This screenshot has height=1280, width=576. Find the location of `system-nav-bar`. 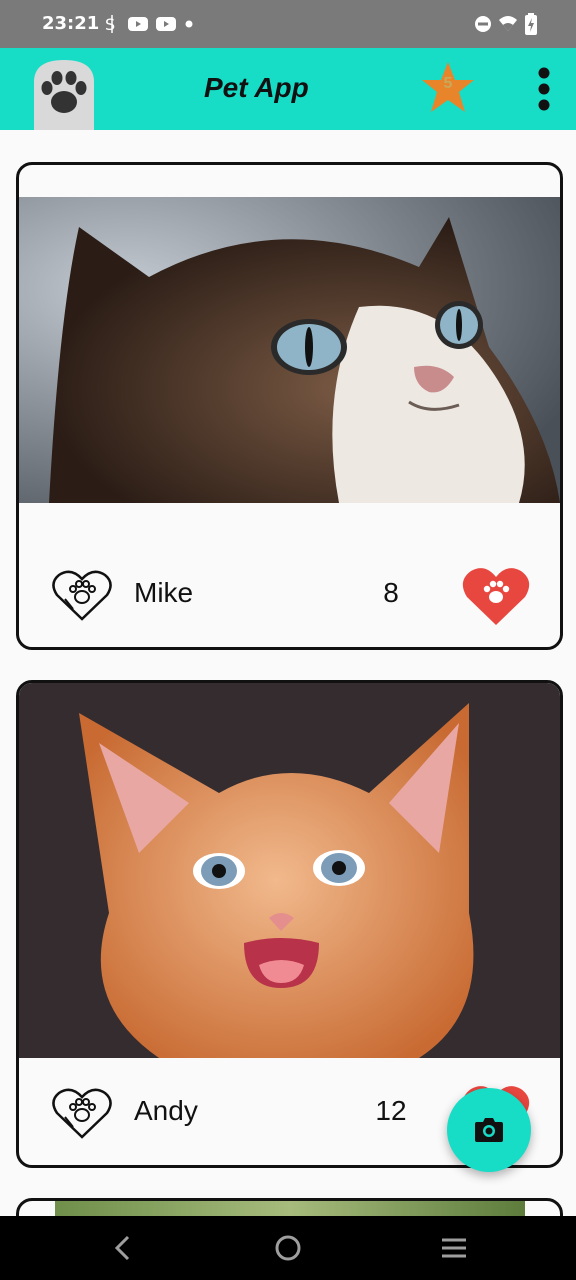

system-nav-bar is located at coordinates (288, 1248).